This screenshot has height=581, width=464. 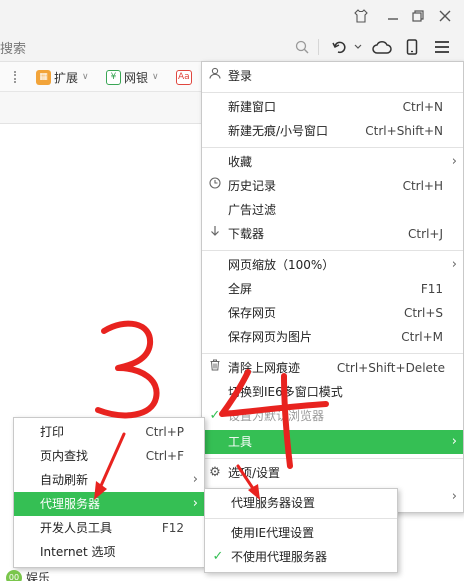 What do you see at coordinates (332, 442) in the screenshot?
I see `menu-item-tools: 工具 ›` at bounding box center [332, 442].